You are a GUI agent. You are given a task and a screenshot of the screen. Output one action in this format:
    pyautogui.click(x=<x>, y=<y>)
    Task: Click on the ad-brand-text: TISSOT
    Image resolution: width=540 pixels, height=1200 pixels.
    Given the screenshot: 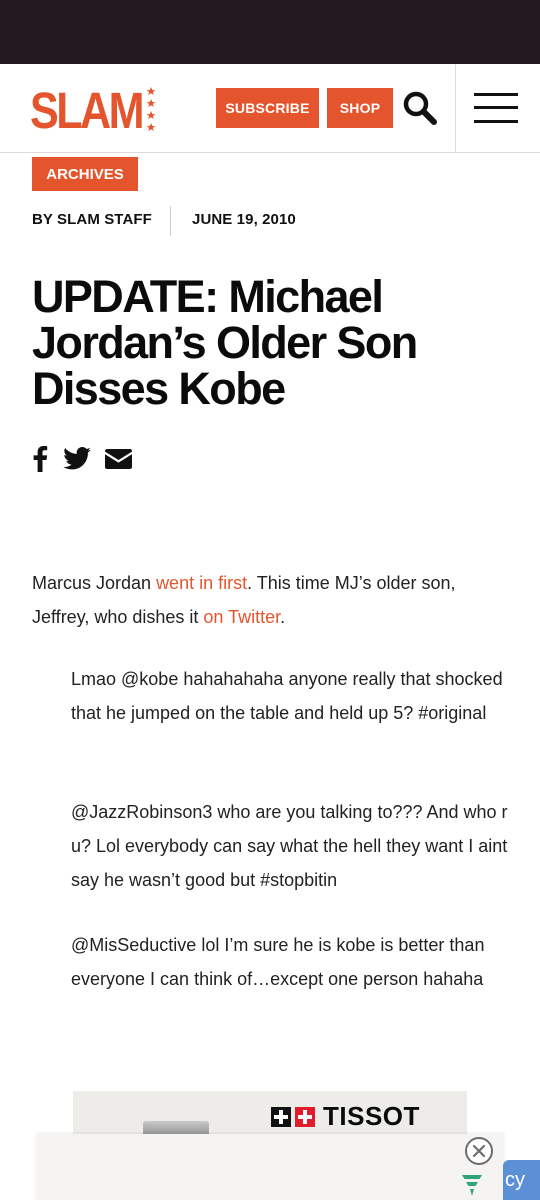 What is the action you would take?
    pyautogui.click(x=371, y=1116)
    